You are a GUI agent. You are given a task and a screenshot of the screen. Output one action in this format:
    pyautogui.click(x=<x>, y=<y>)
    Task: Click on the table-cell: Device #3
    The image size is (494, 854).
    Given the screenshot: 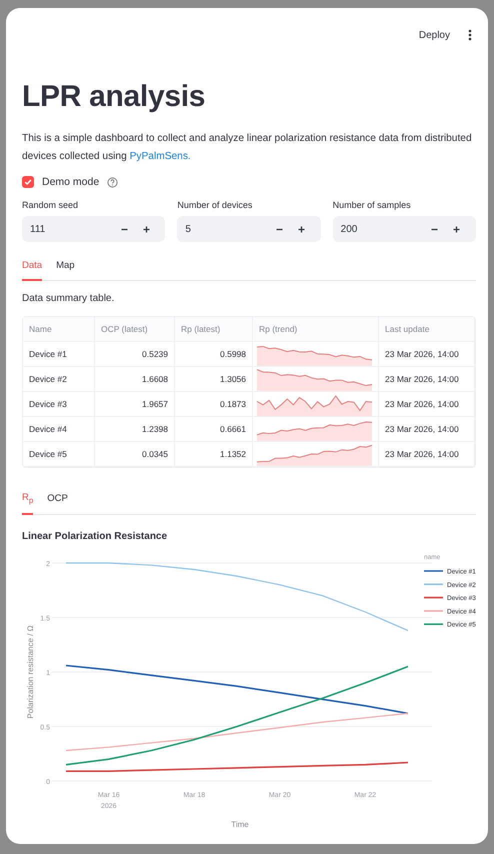 What is the action you would take?
    pyautogui.click(x=59, y=404)
    